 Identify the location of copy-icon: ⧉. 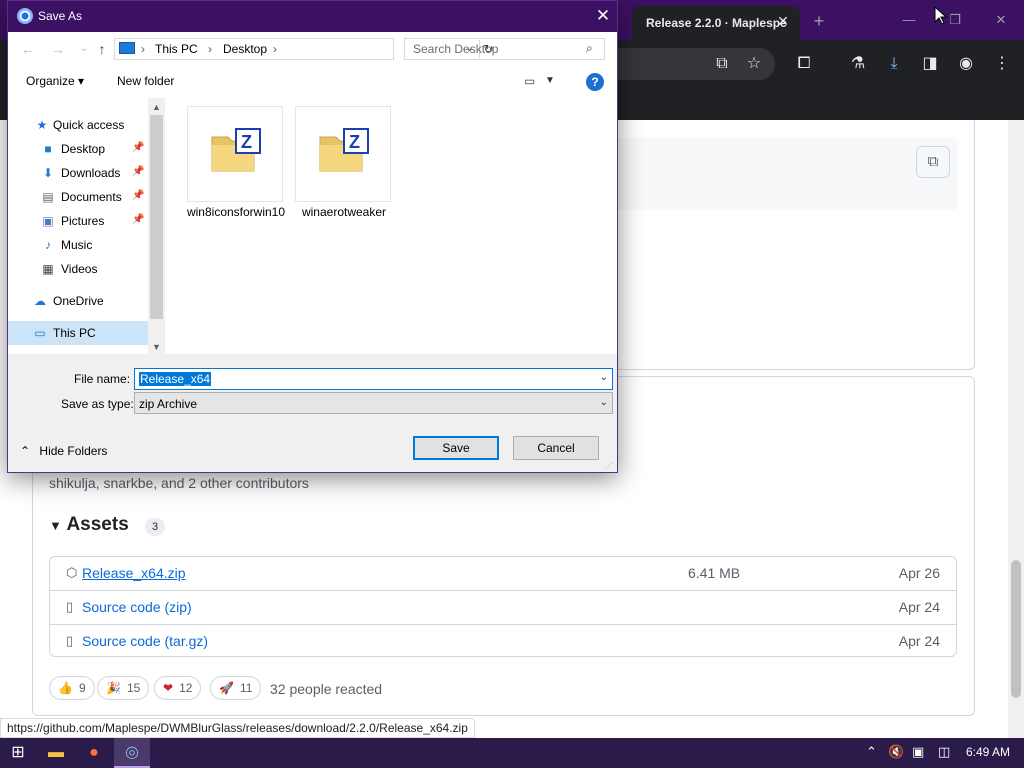
(933, 162).